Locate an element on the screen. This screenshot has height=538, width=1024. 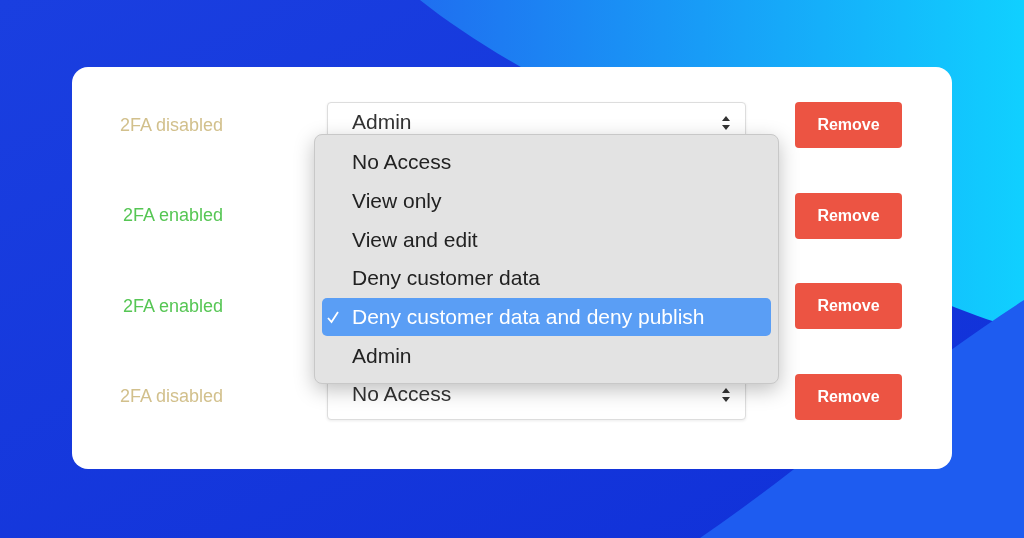
menu-item: View only is located at coordinates (546, 201).